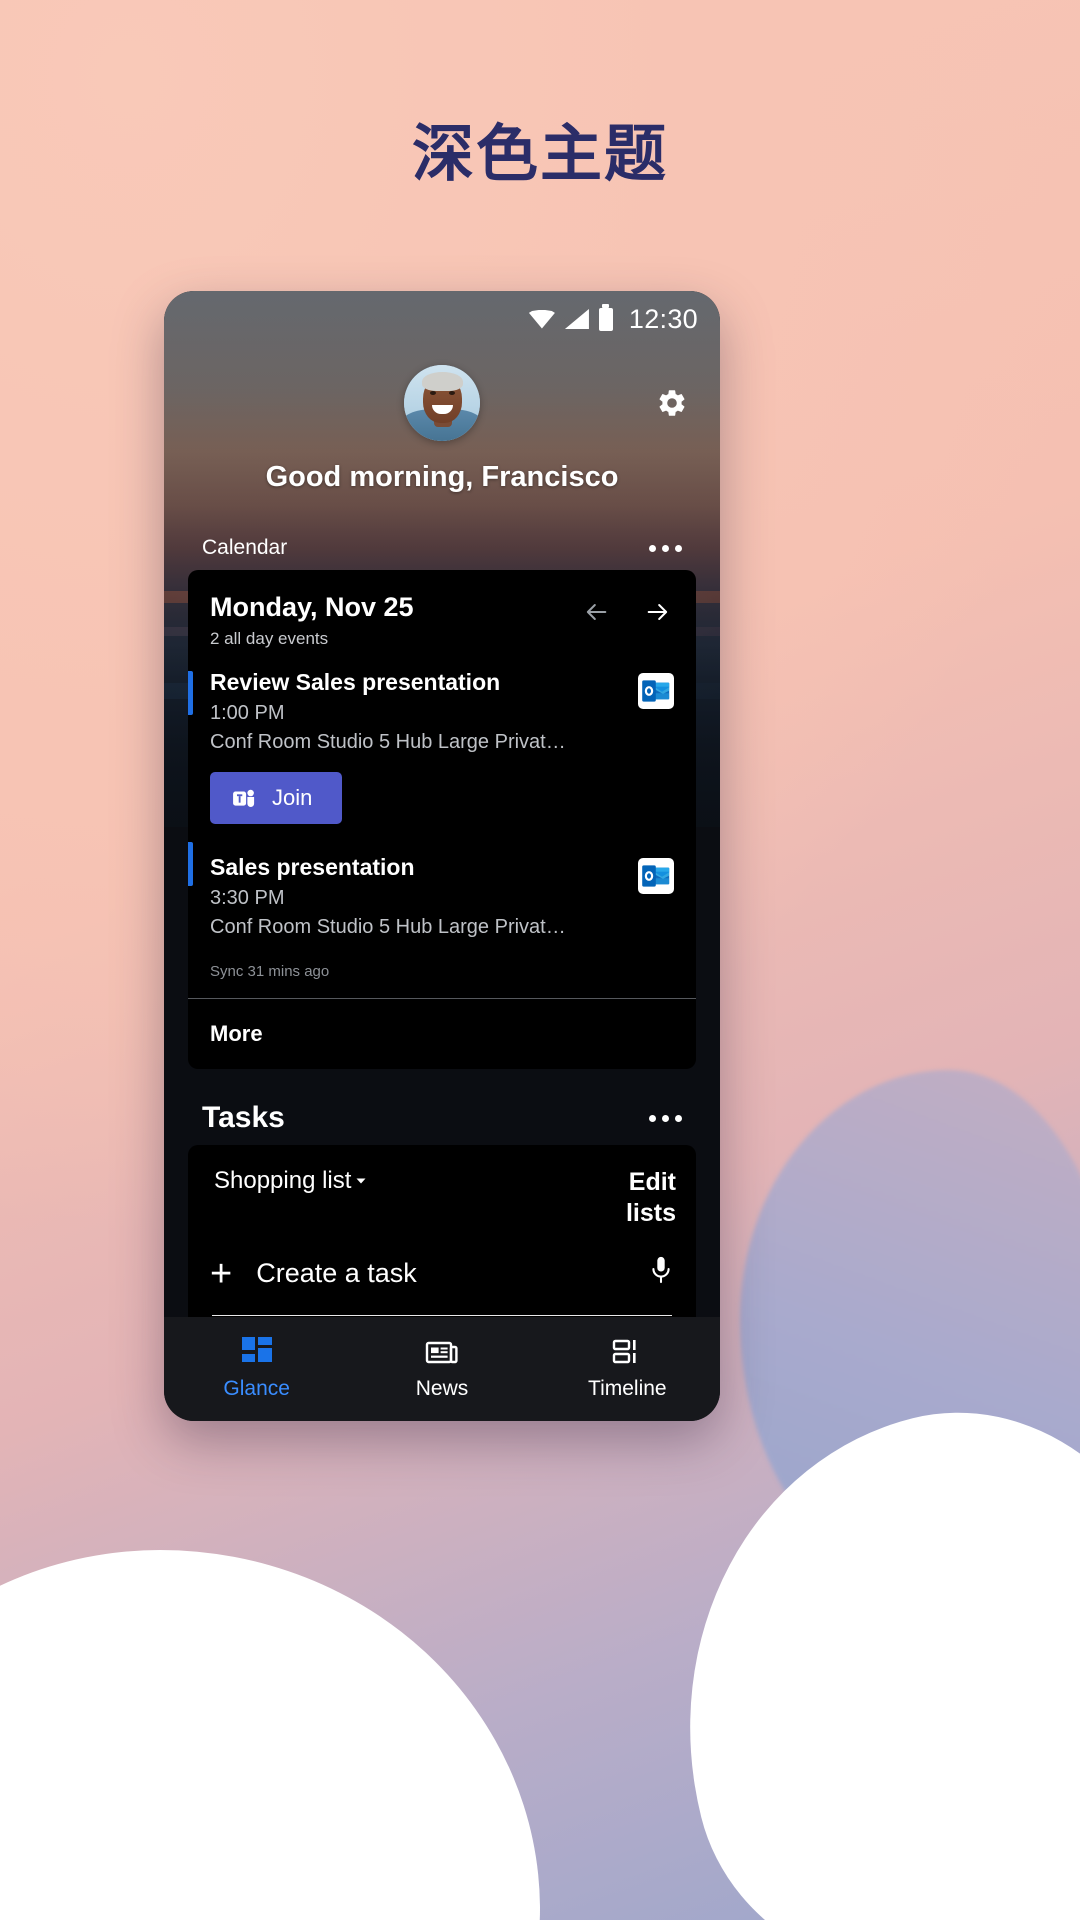  What do you see at coordinates (283, 1181) in the screenshot?
I see `task-list-name: Shopping list` at bounding box center [283, 1181].